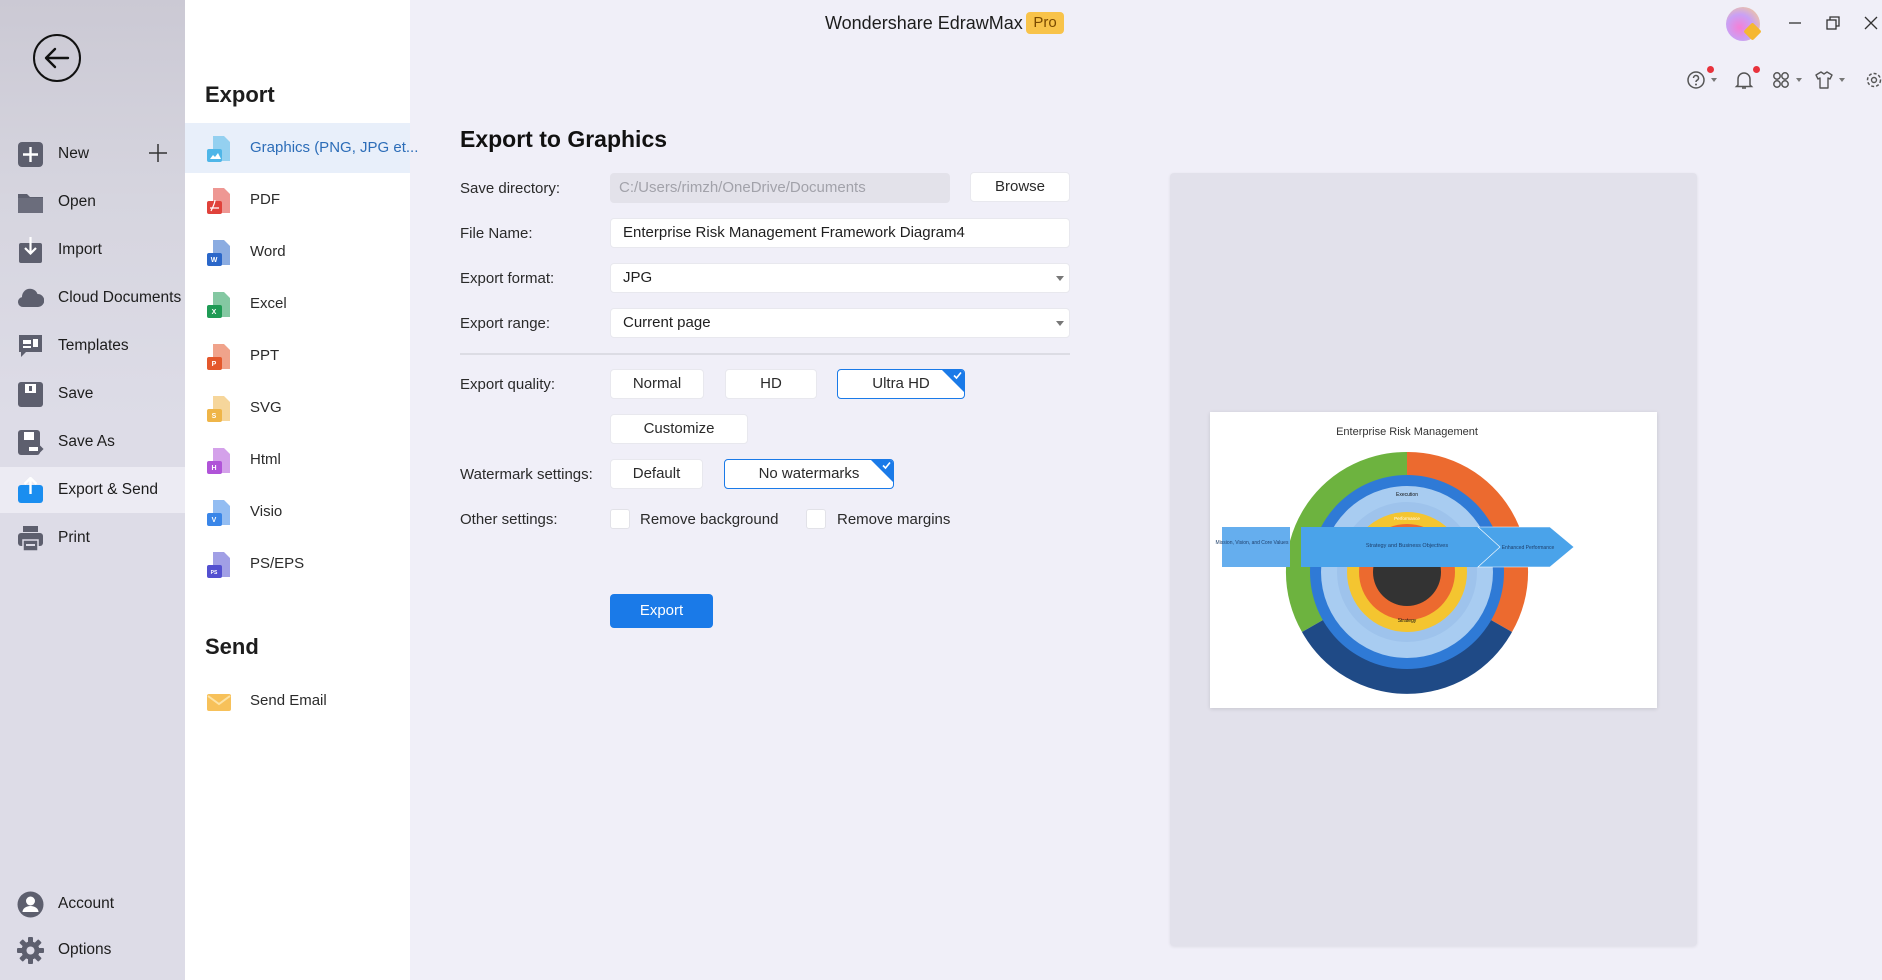  I want to click on svg-text: P, so click(214, 364).